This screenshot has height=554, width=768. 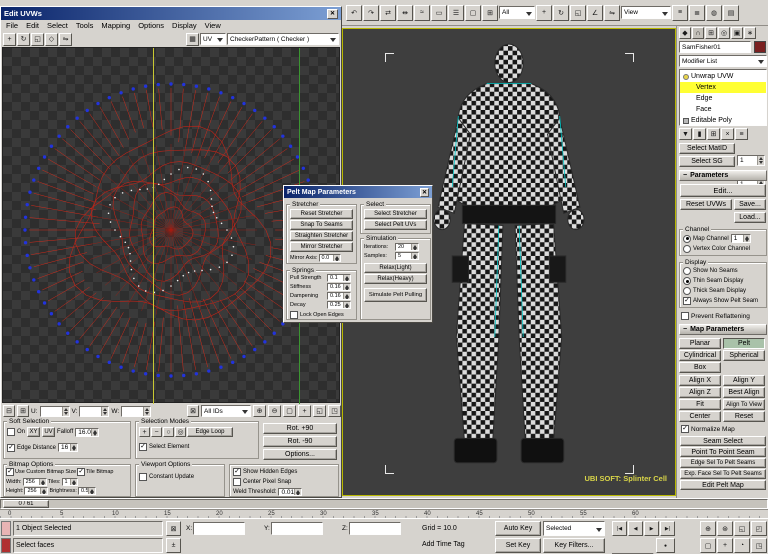 What do you see at coordinates (51, 39) in the screenshot?
I see `freeform-icon: ◇` at bounding box center [51, 39].